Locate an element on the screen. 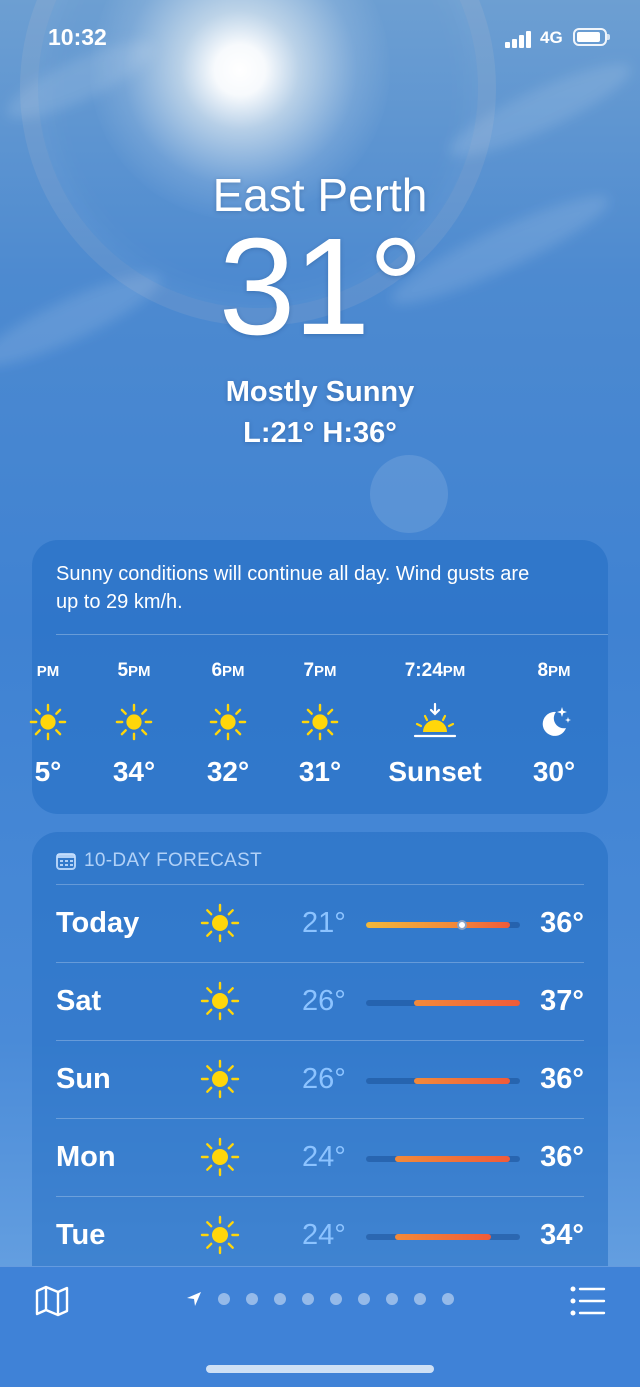  hour-label: 8PM is located at coordinates (554, 670).